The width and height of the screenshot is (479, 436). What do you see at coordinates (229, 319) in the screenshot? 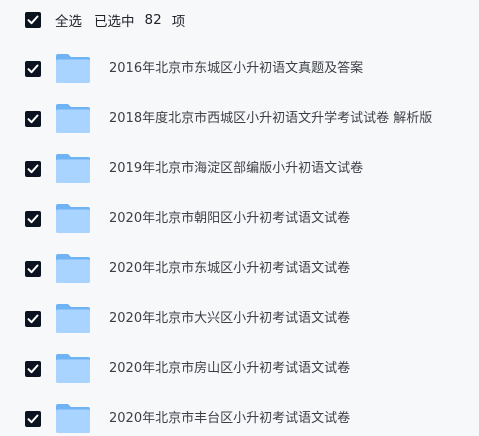
I see `file-name: 2020年北京市大兴区小升初考试语文试卷` at bounding box center [229, 319].